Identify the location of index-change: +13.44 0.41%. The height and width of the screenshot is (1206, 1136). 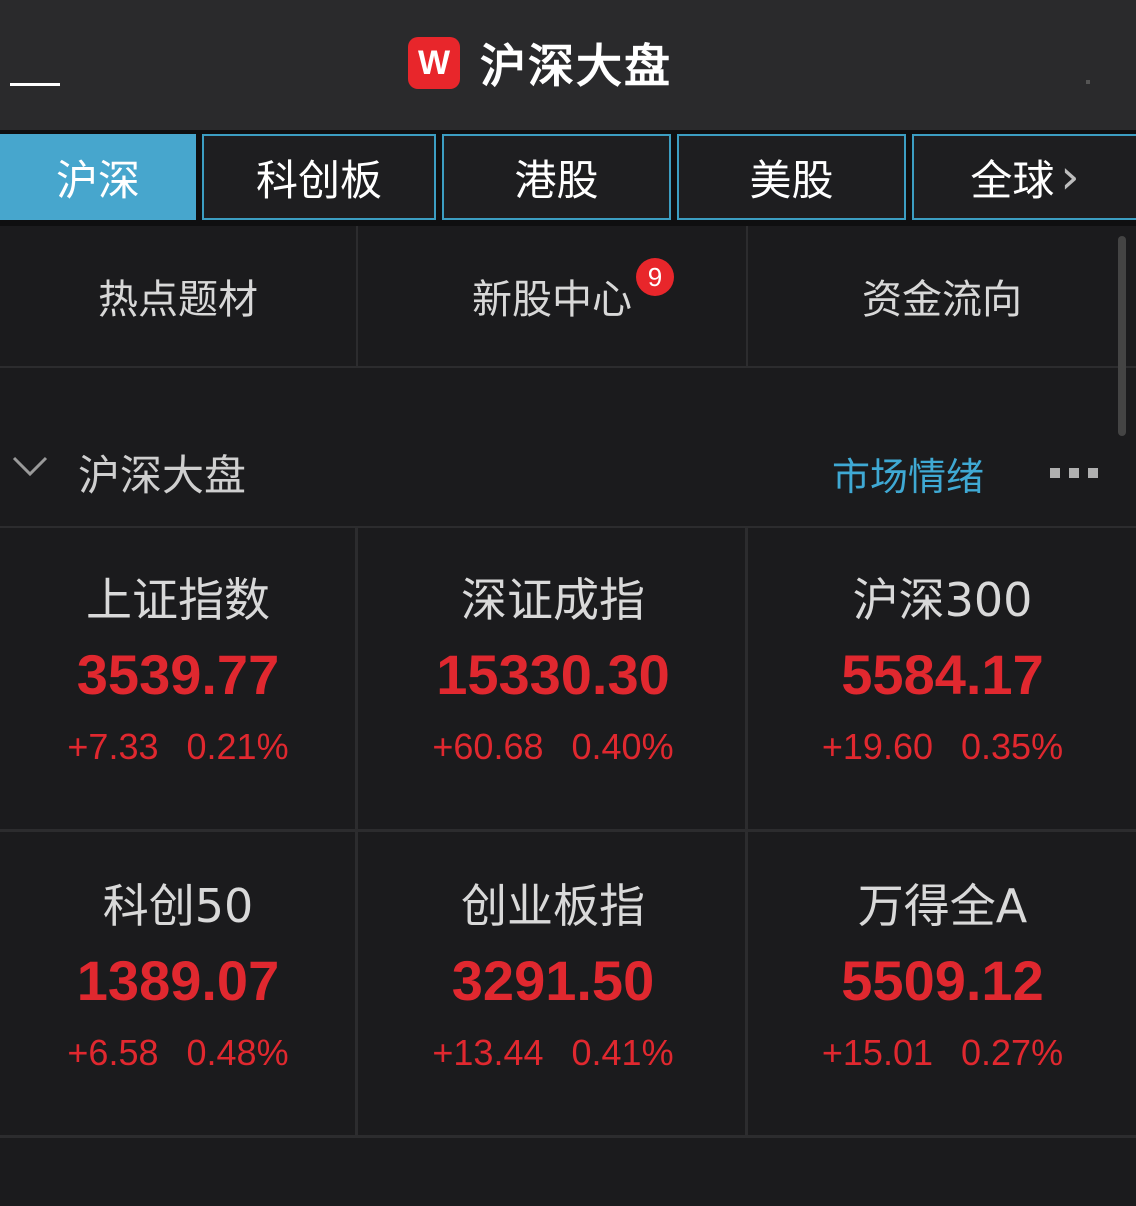
(553, 1053).